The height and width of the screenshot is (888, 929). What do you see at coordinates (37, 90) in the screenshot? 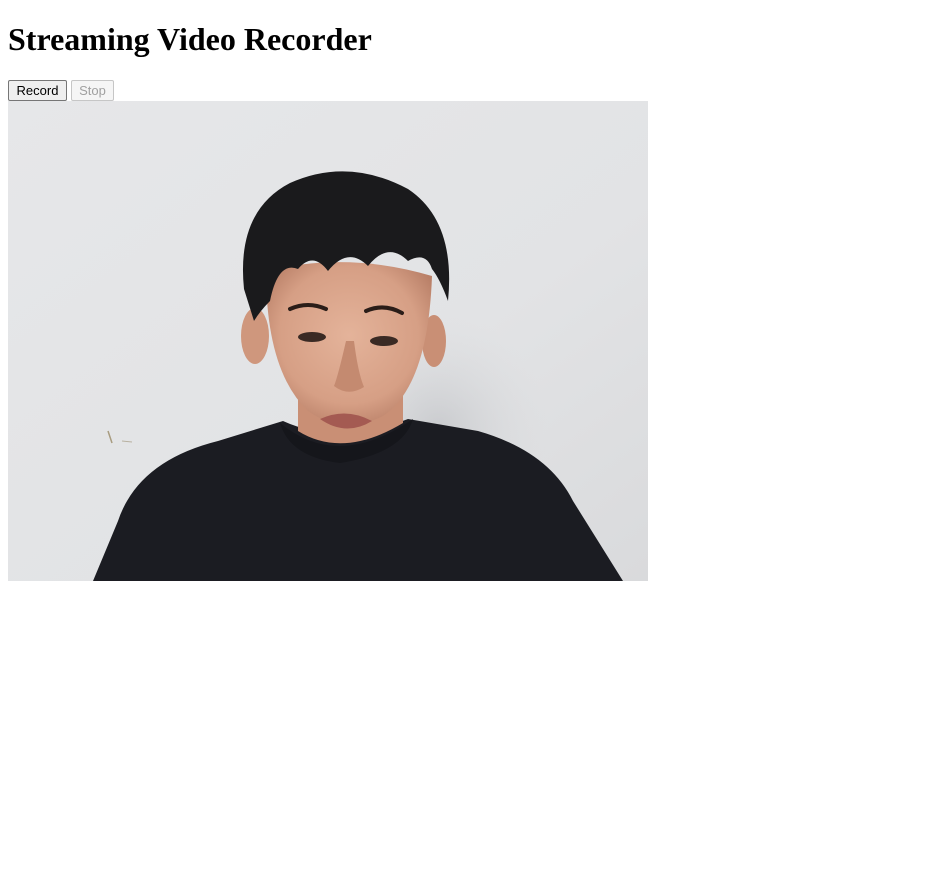
I see `record-button: Record` at bounding box center [37, 90].